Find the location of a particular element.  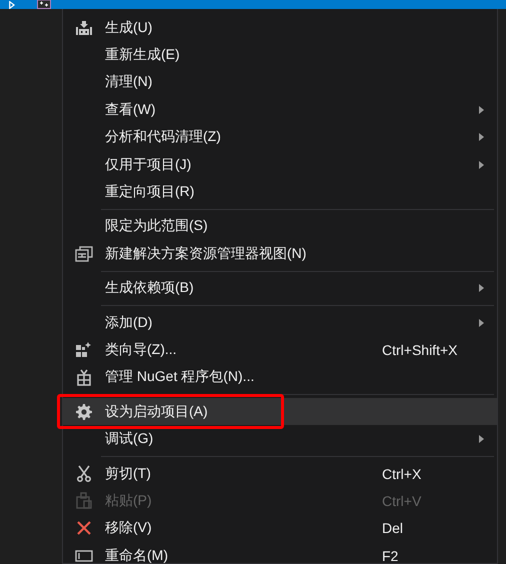

build-icon is located at coordinates (84, 27).